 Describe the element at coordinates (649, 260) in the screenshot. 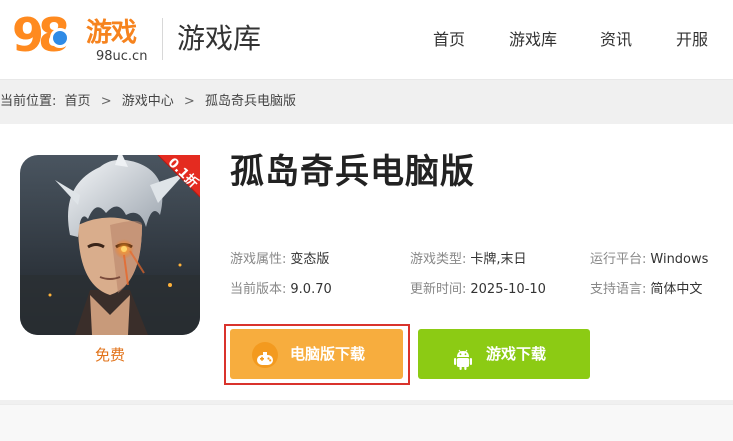

I see `attr-platform: 运行平台: Windows` at that location.